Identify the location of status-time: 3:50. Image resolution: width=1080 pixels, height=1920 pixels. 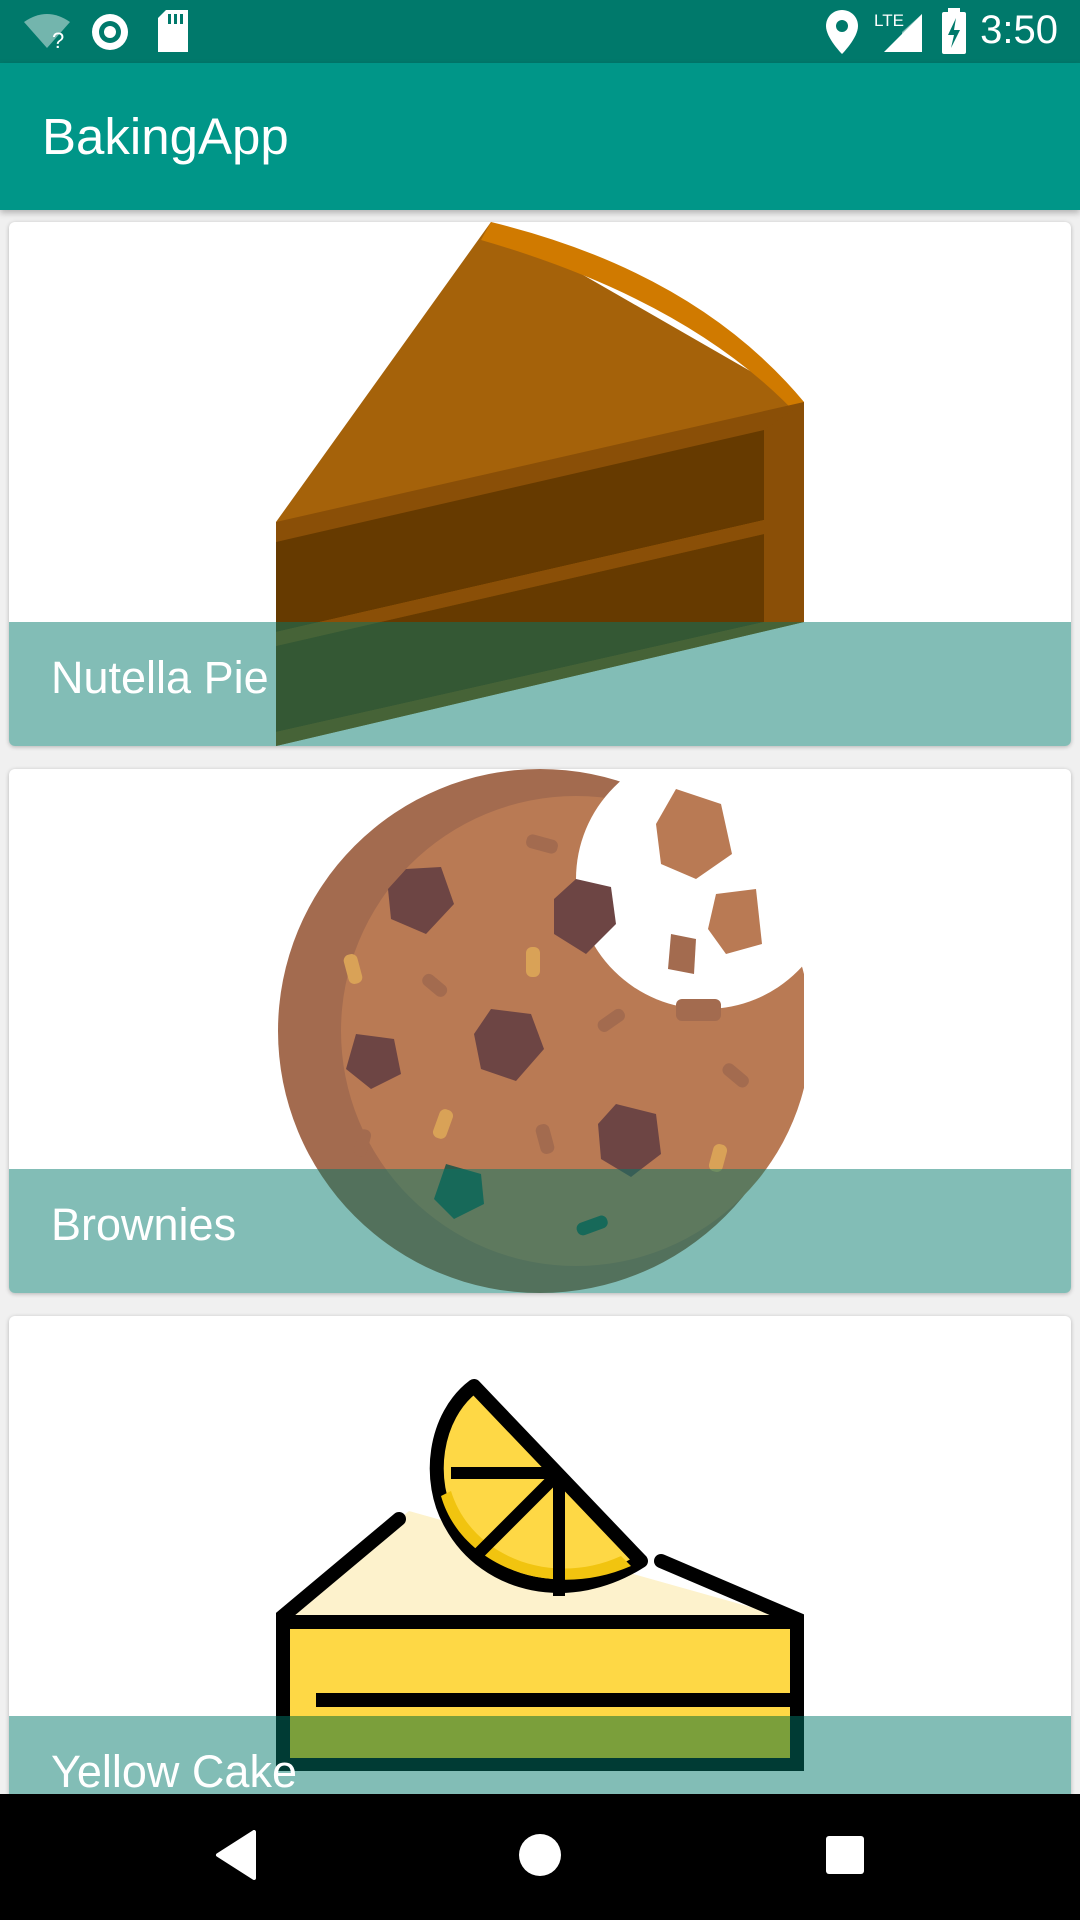
(1019, 30).